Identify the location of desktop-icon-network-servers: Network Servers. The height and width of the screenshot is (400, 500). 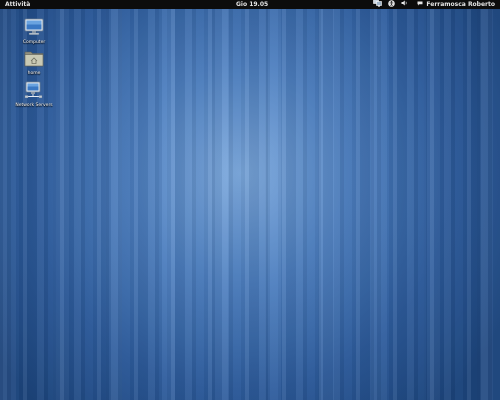
(34, 95).